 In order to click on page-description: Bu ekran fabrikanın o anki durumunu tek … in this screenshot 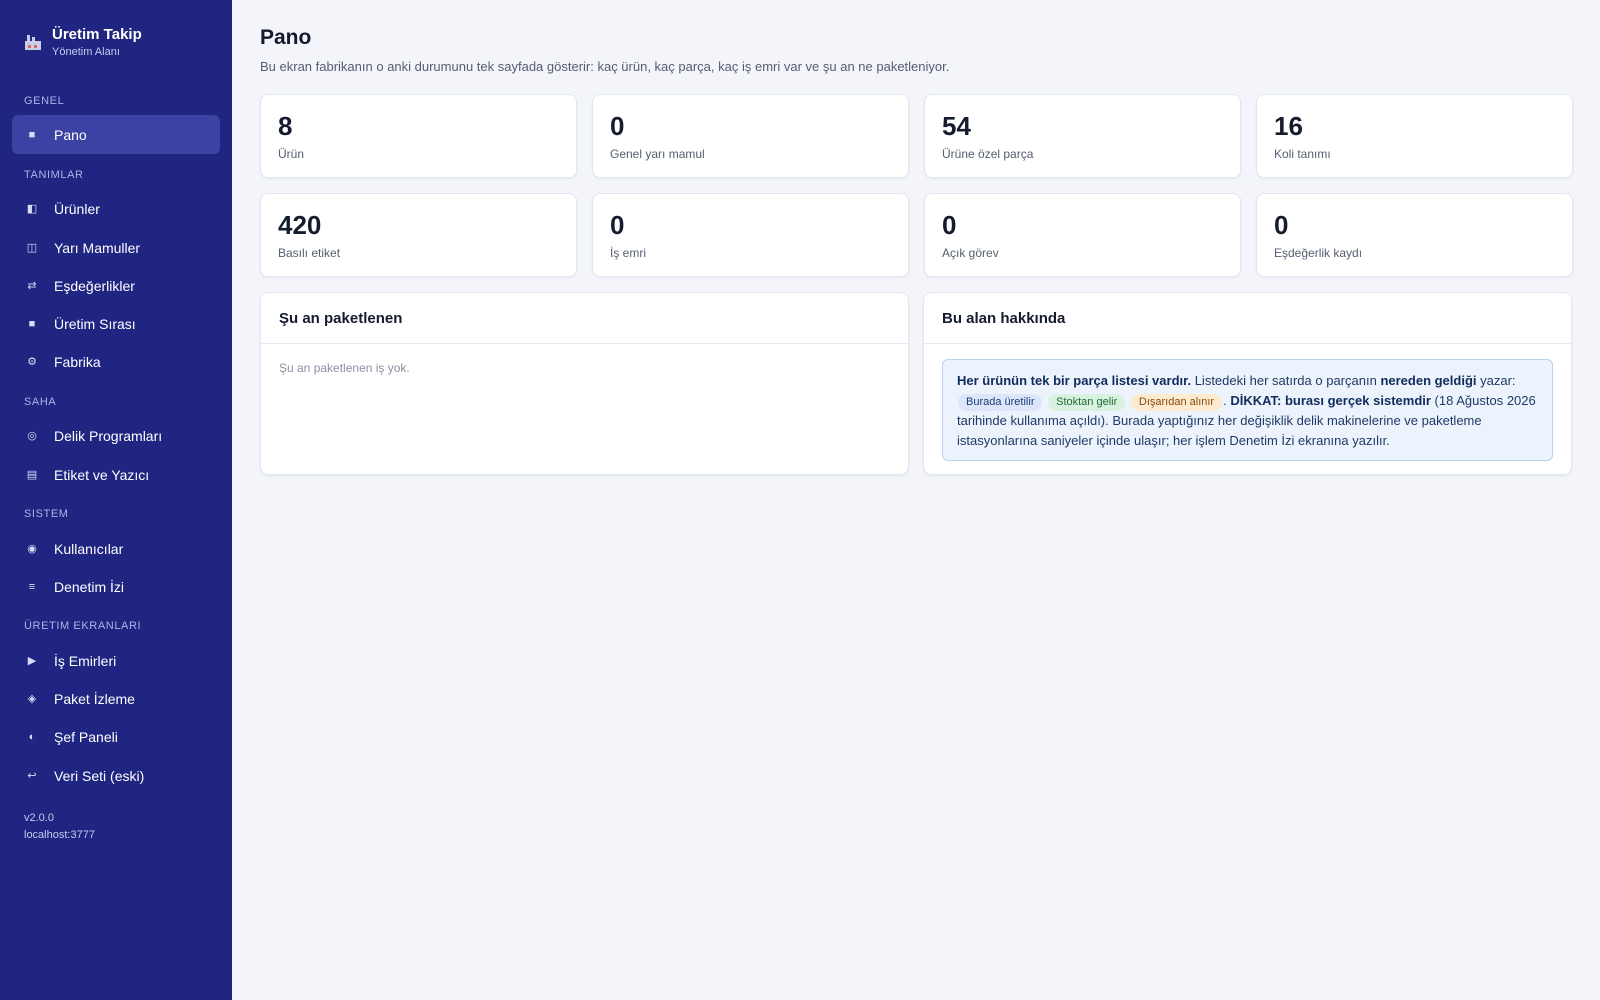, I will do `click(605, 66)`.